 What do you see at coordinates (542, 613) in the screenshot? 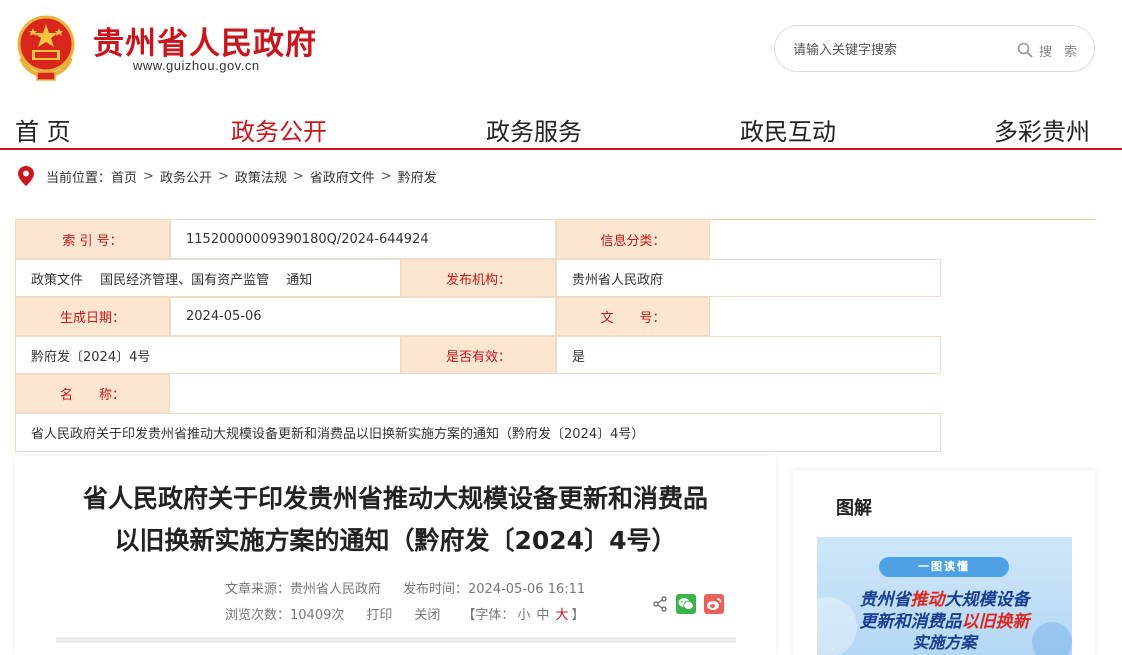
I see `font-size-medium: 中` at bounding box center [542, 613].